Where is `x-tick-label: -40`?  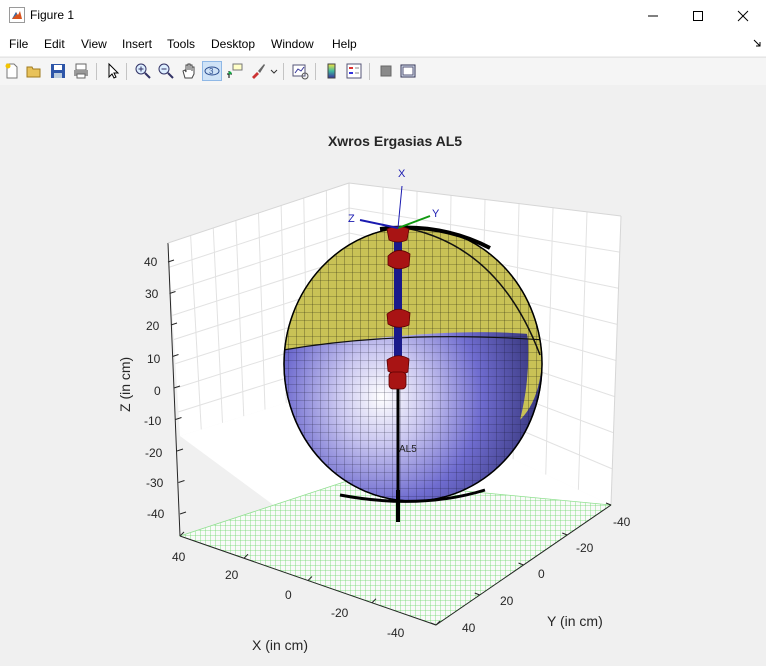 x-tick-label: -40 is located at coordinates (396, 633).